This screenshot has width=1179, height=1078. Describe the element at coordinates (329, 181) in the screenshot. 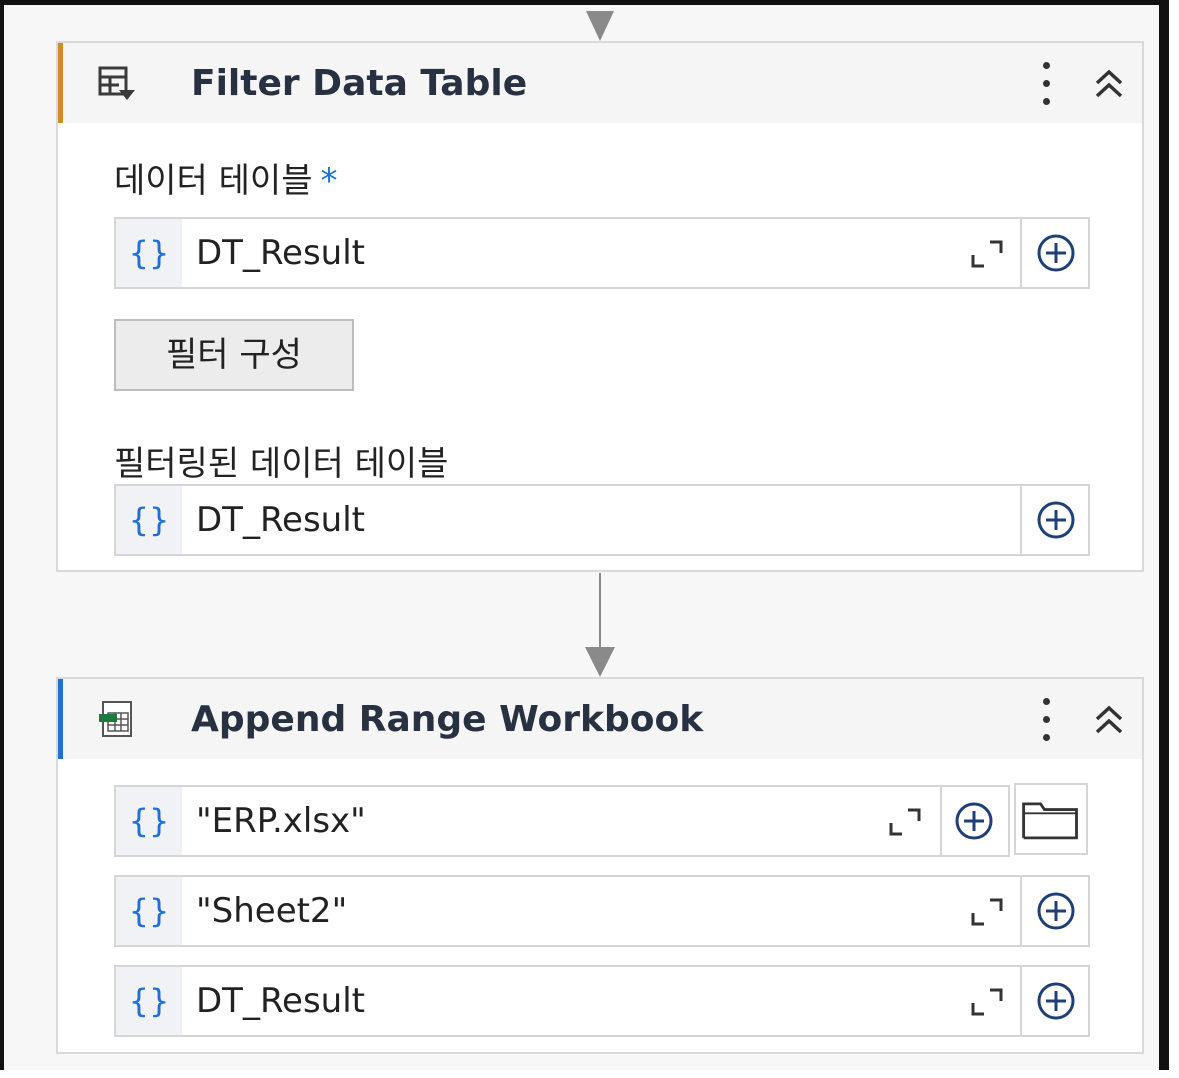

I see `required-marker: *` at that location.